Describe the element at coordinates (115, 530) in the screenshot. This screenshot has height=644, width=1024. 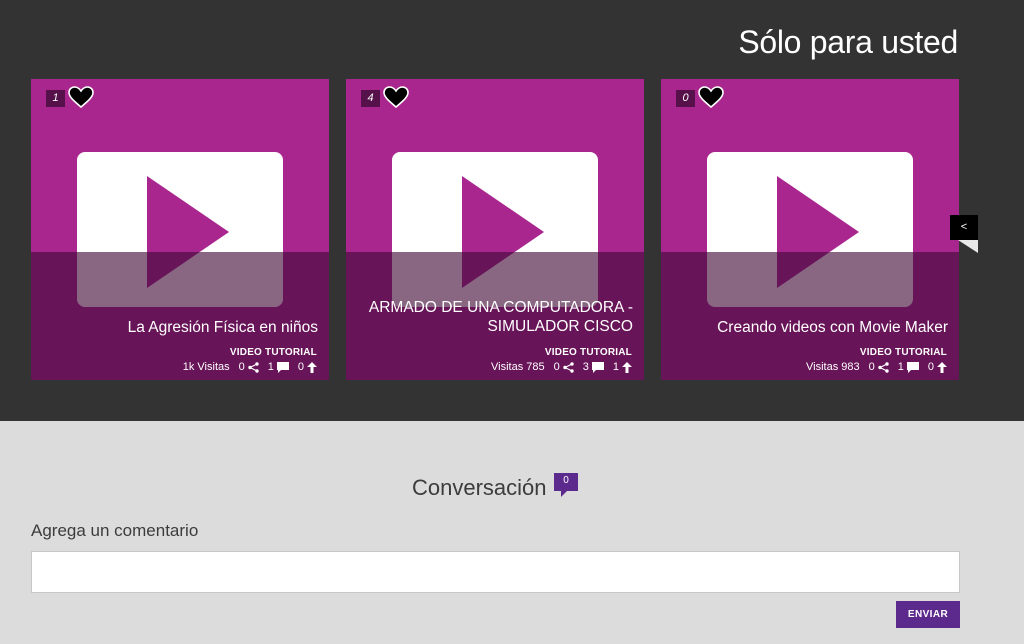
I see `comment-label: Agrega un comentario` at that location.